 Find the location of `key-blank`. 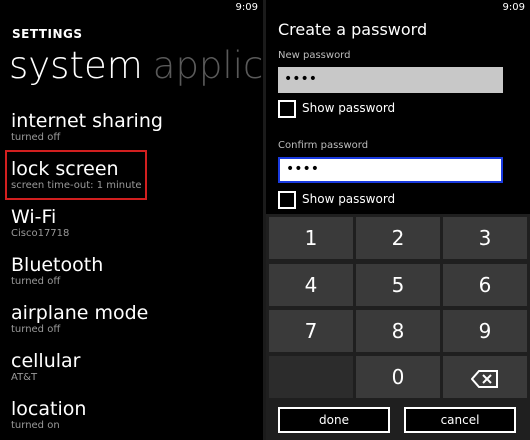

key-blank is located at coordinates (311, 377).